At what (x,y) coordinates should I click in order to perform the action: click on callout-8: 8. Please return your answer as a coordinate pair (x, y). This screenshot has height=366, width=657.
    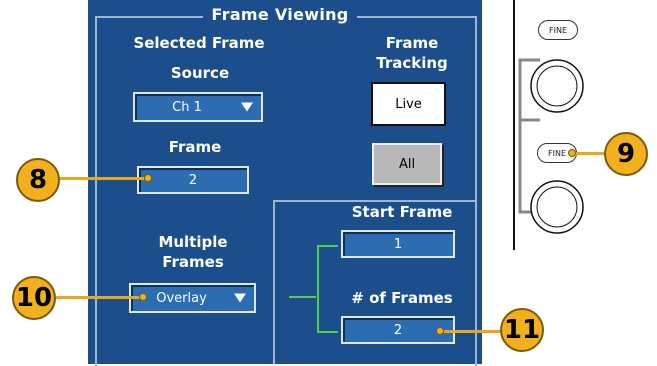
    Looking at the image, I should click on (38, 180).